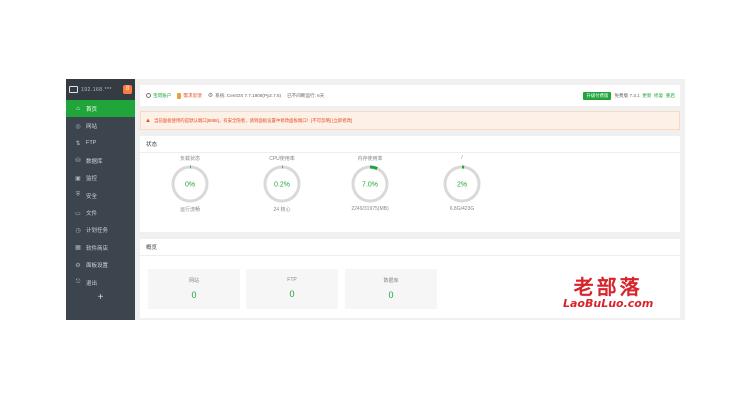 This screenshot has height=400, width=750. I want to click on sidebar-item-label: 文件, so click(92, 214).